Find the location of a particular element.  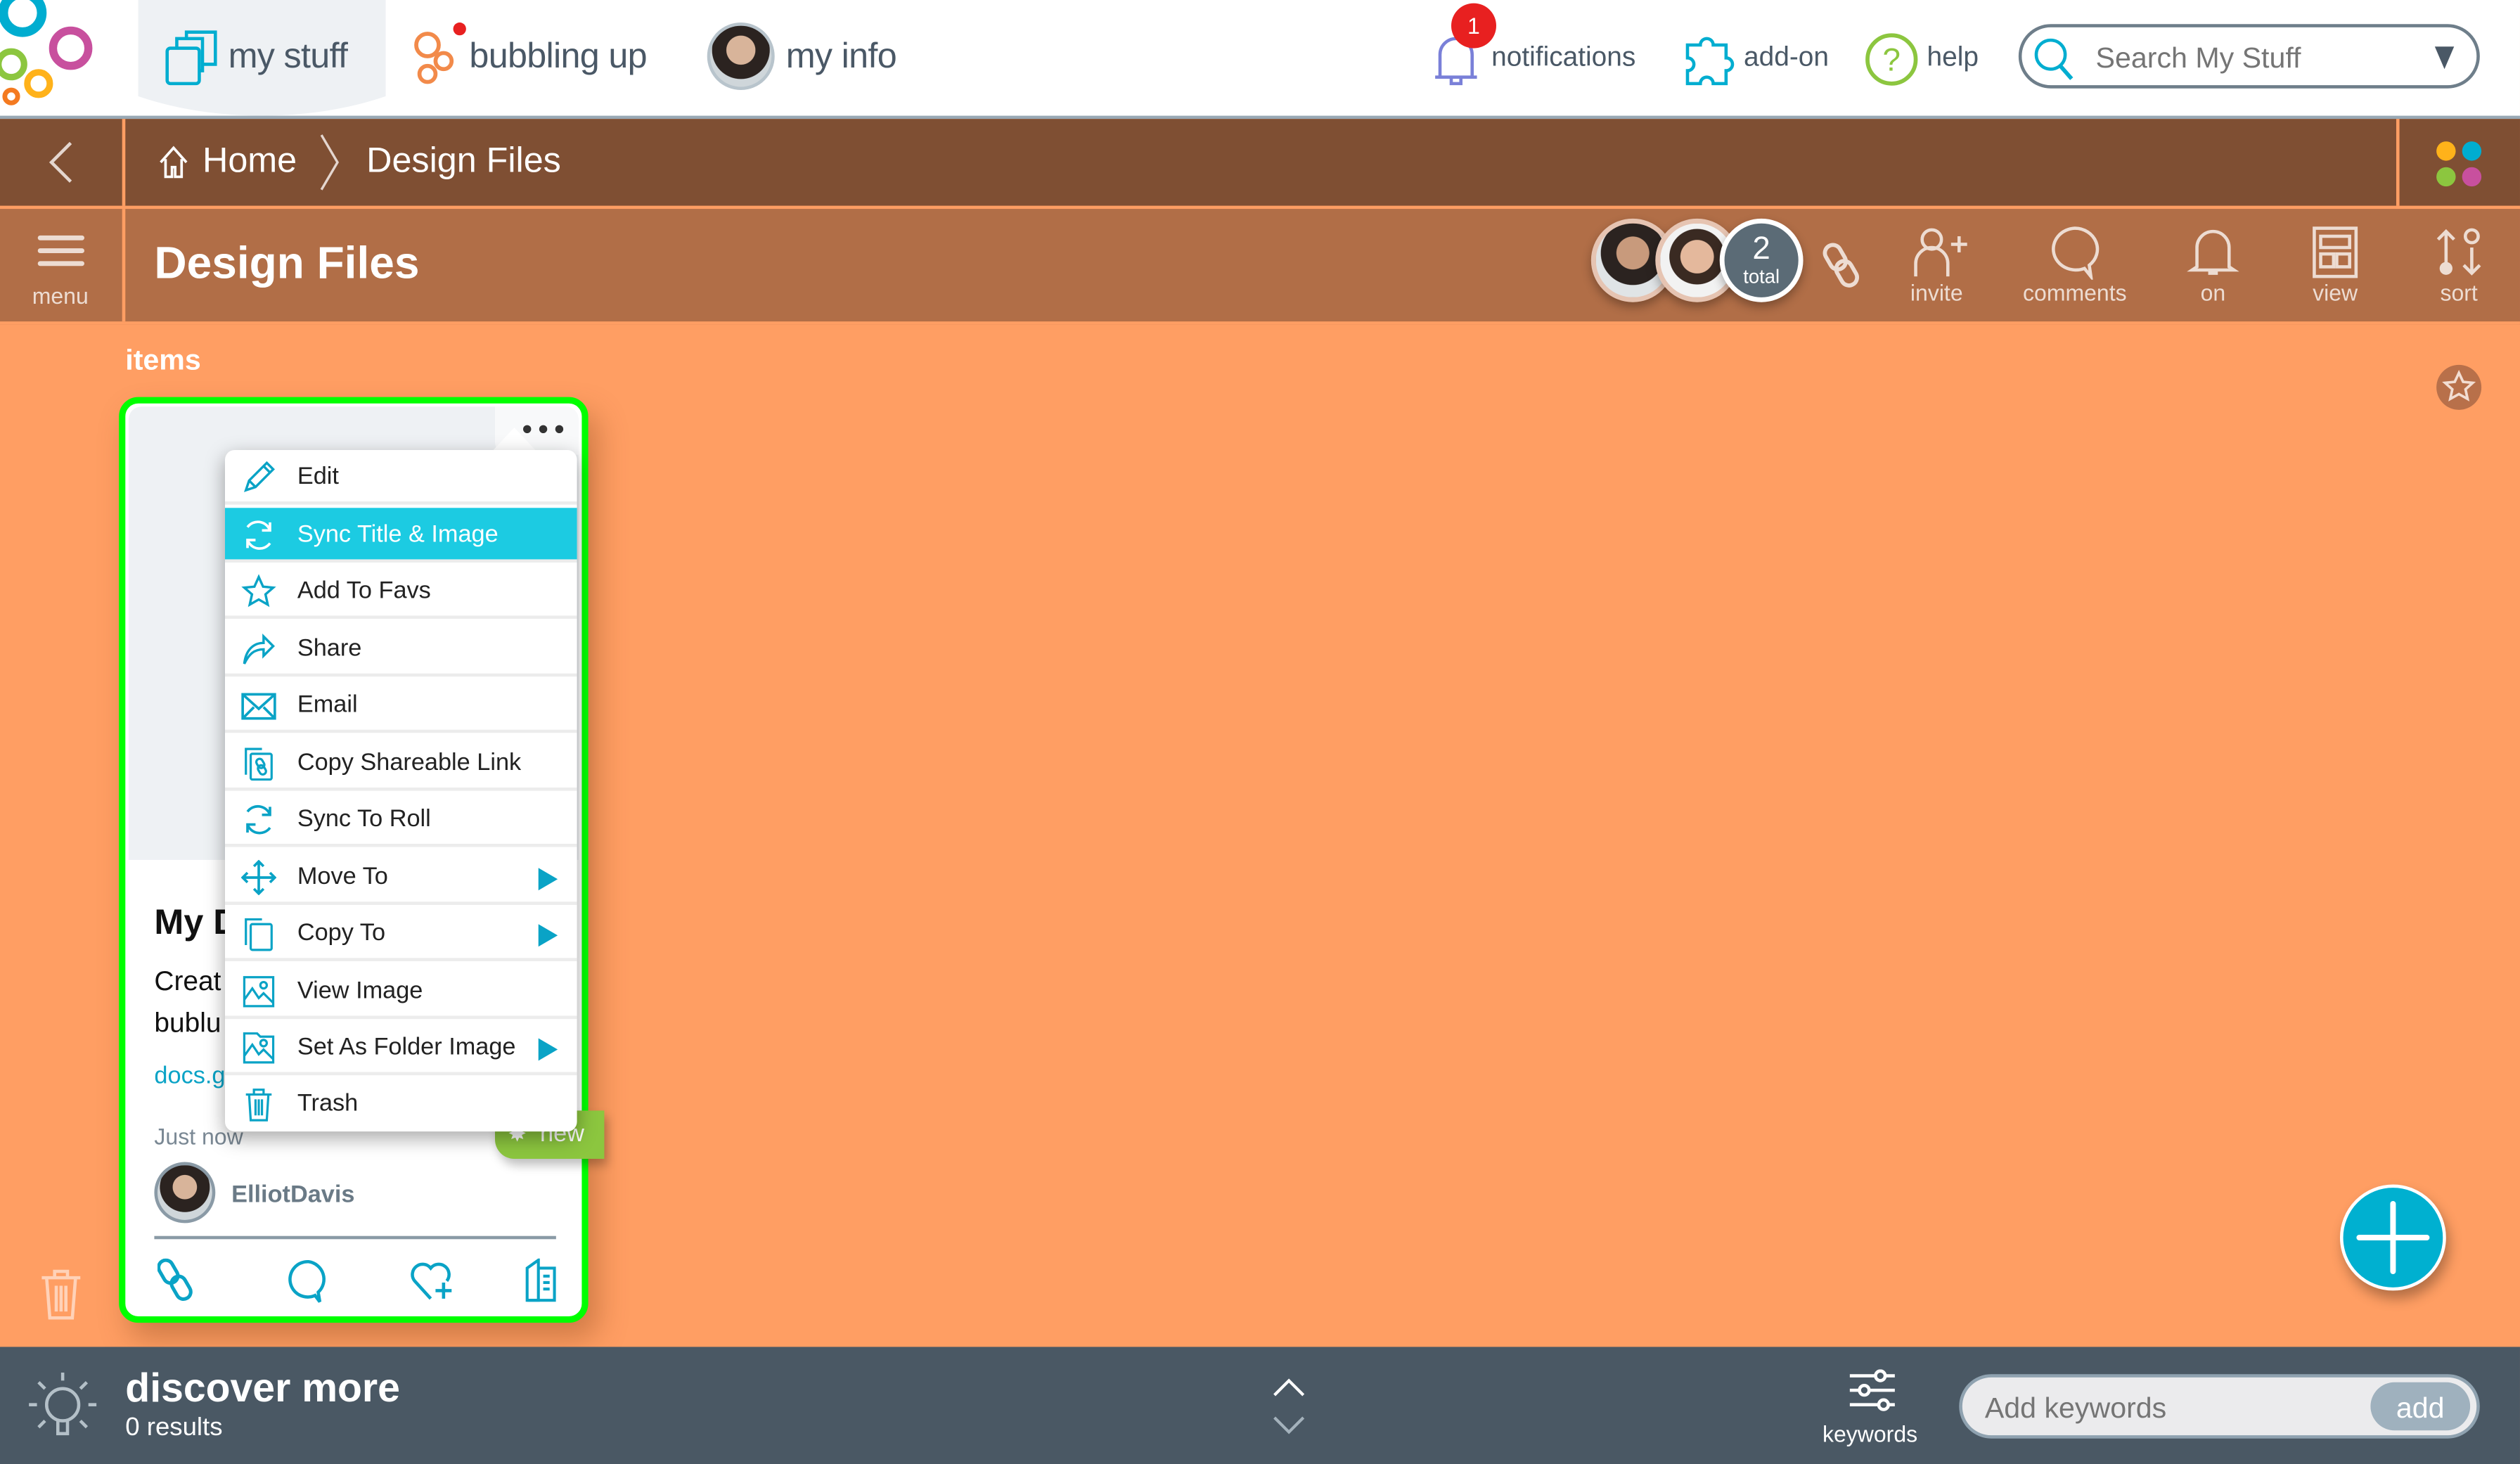

invite-button: invite is located at coordinates (1936, 265).